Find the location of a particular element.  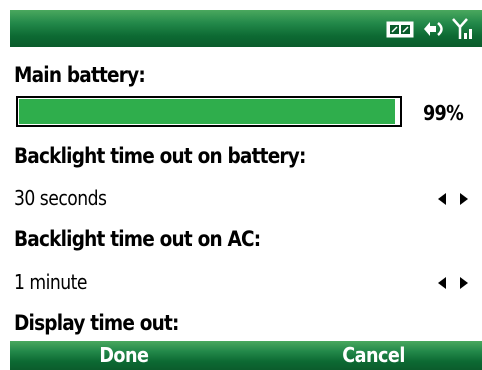

battery-progress-bar is located at coordinates (209, 111).